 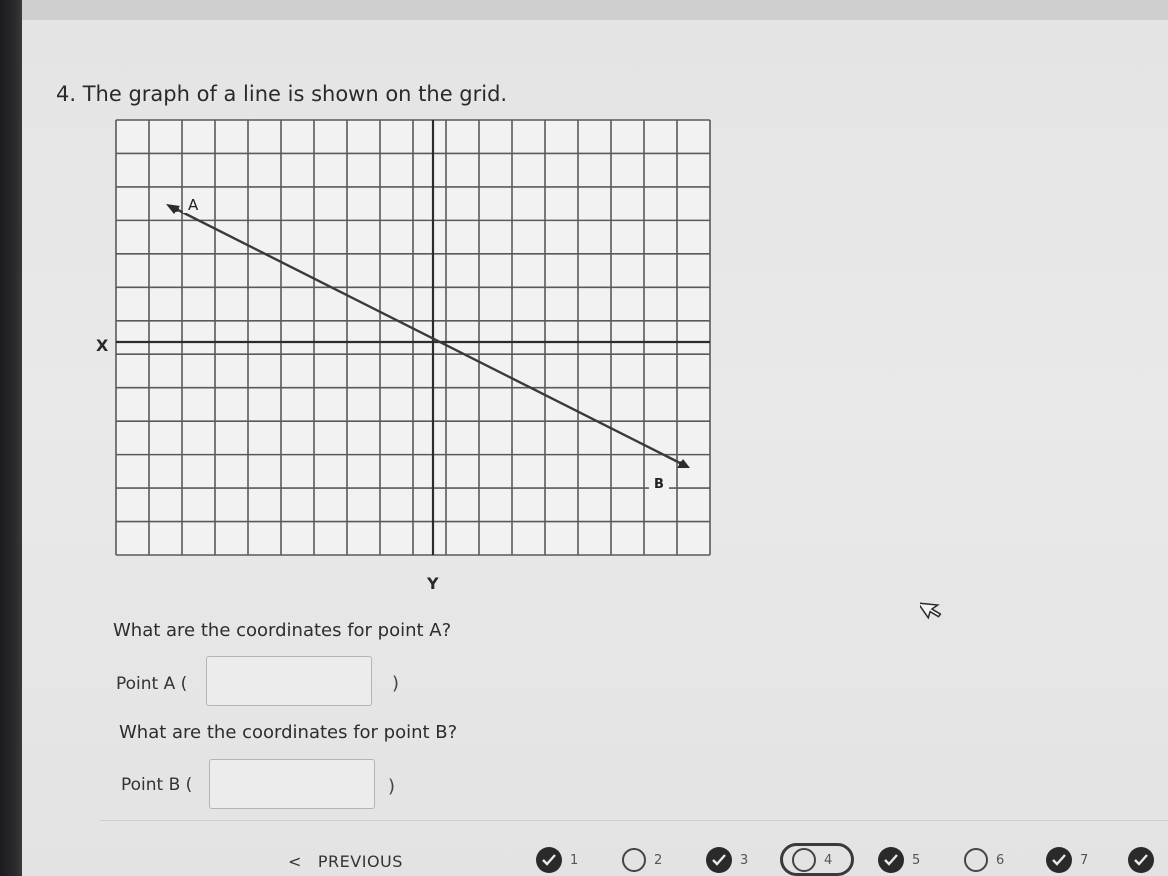 I want to click on question-nav-2: 2, so click(x=642, y=860).